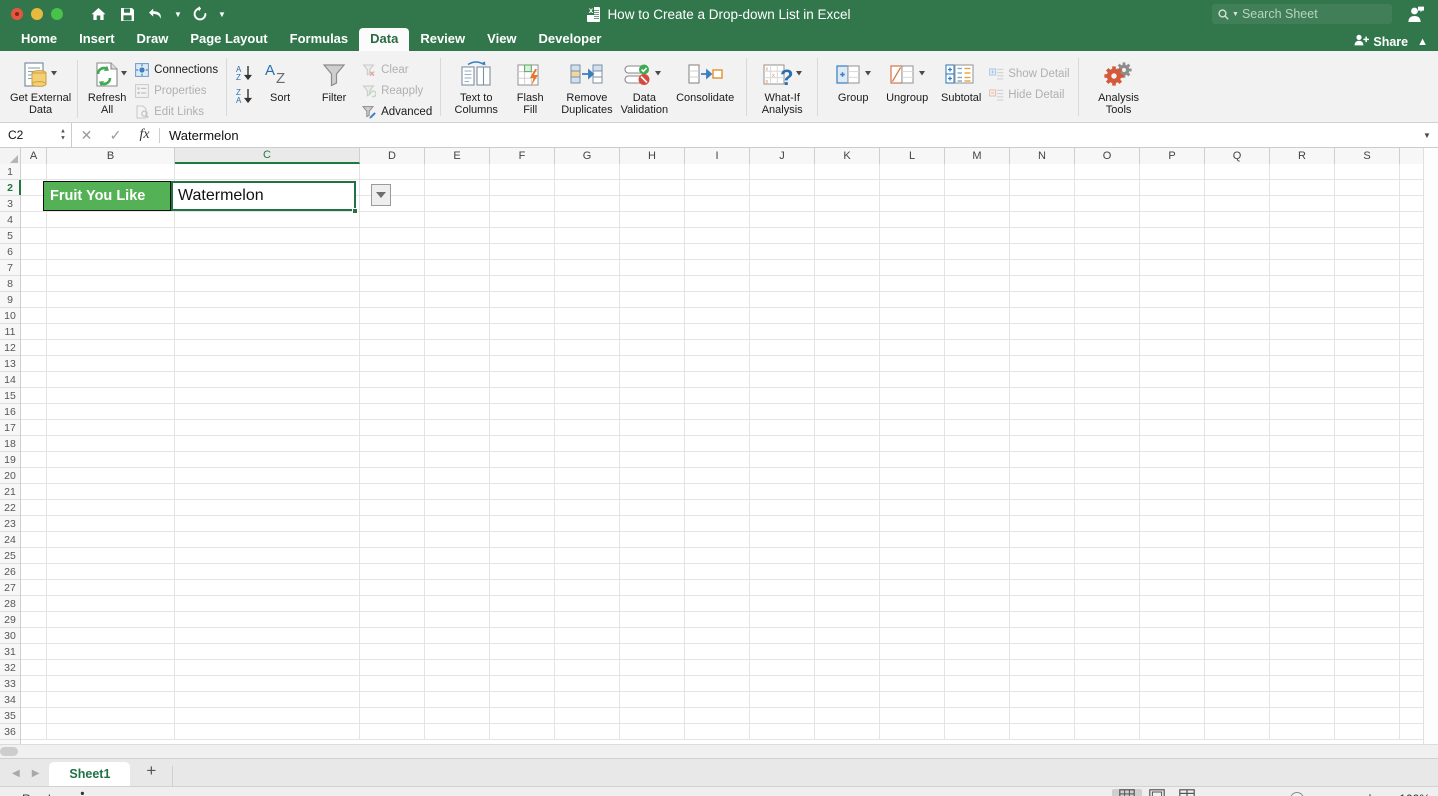  What do you see at coordinates (522, 252) in the screenshot?
I see `cell-F6` at bounding box center [522, 252].